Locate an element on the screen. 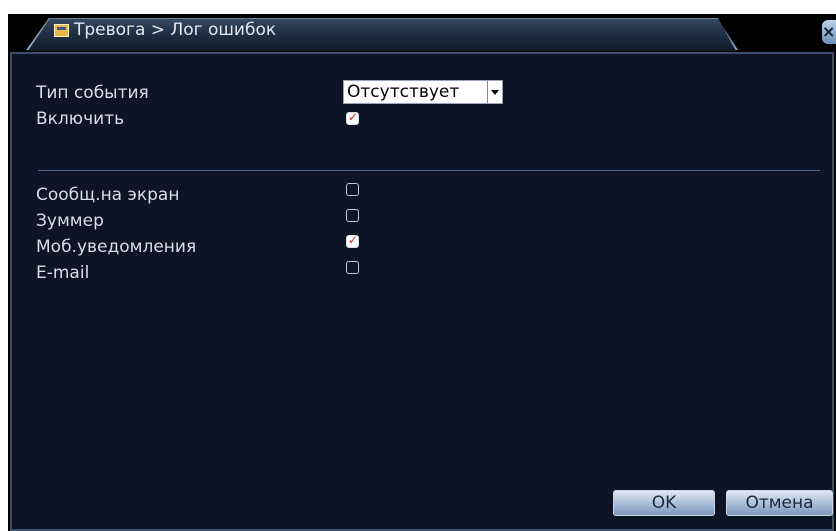 The height and width of the screenshot is (531, 836). title-bar: Тревога > Лог ошибок × is located at coordinates (422, 32).